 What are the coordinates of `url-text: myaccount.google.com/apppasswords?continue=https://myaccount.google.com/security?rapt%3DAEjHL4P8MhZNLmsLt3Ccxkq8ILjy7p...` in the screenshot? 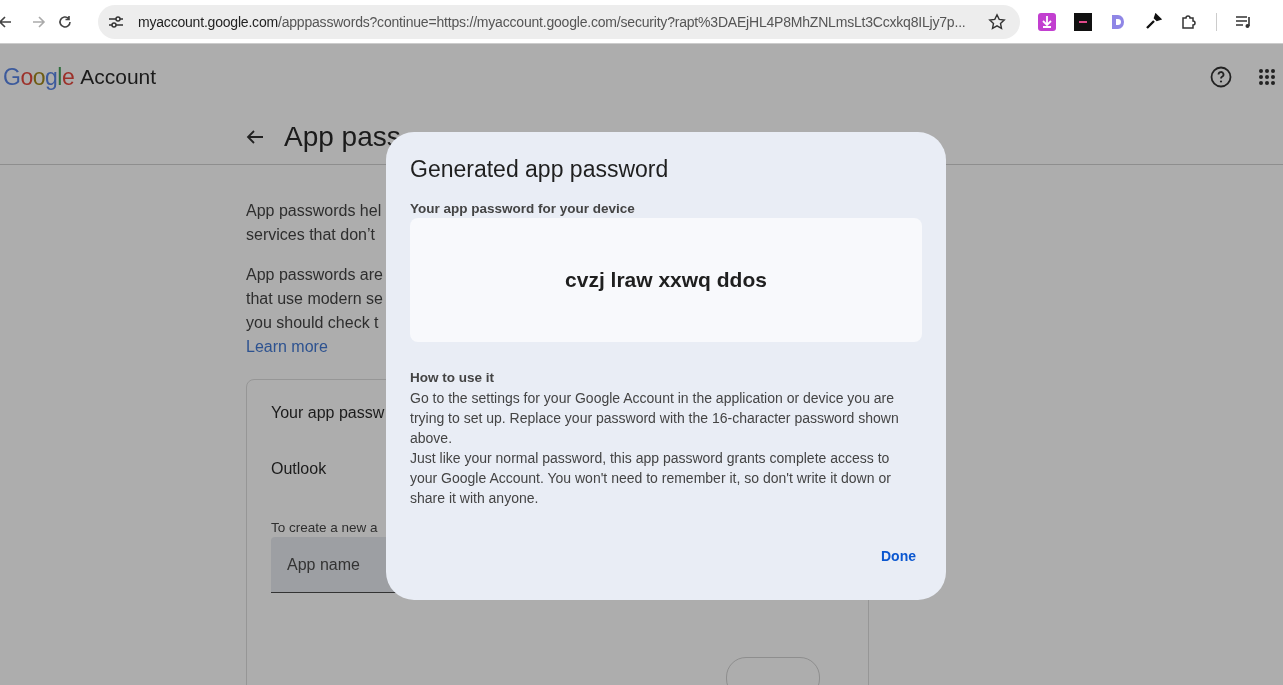 It's located at (552, 21).